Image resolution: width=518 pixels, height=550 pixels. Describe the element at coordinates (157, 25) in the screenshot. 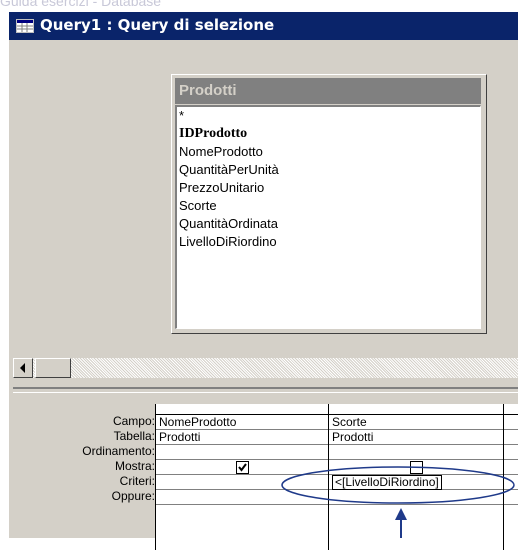

I see `window-title: Query1 : Query di selezione` at that location.